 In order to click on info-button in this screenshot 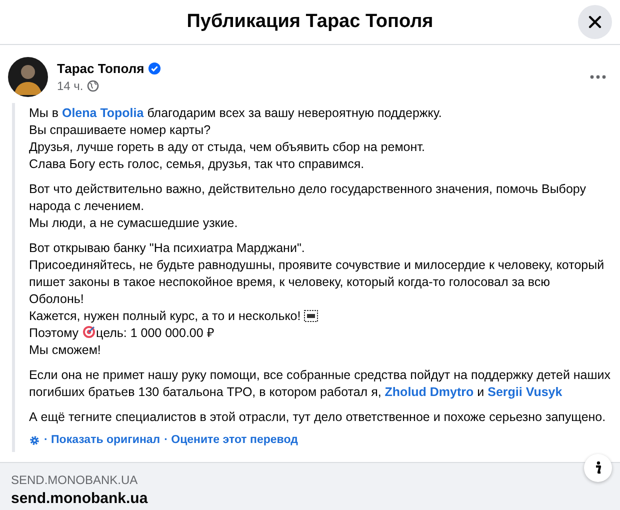, I will do `click(598, 468)`.